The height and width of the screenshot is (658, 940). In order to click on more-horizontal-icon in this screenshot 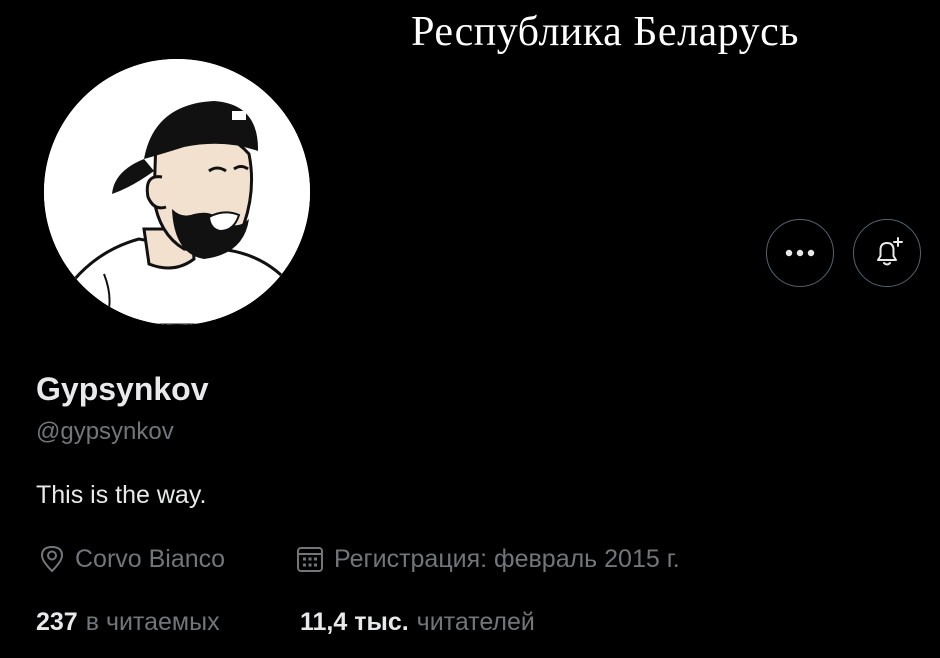, I will do `click(800, 253)`.